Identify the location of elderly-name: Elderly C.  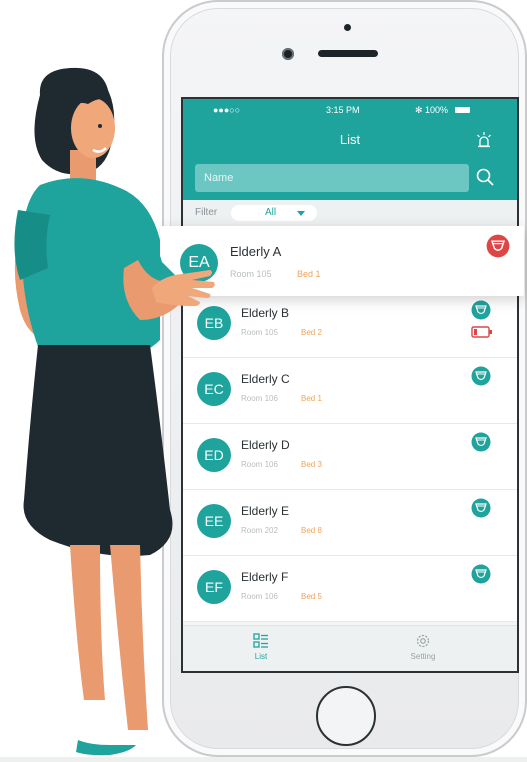
(265, 379).